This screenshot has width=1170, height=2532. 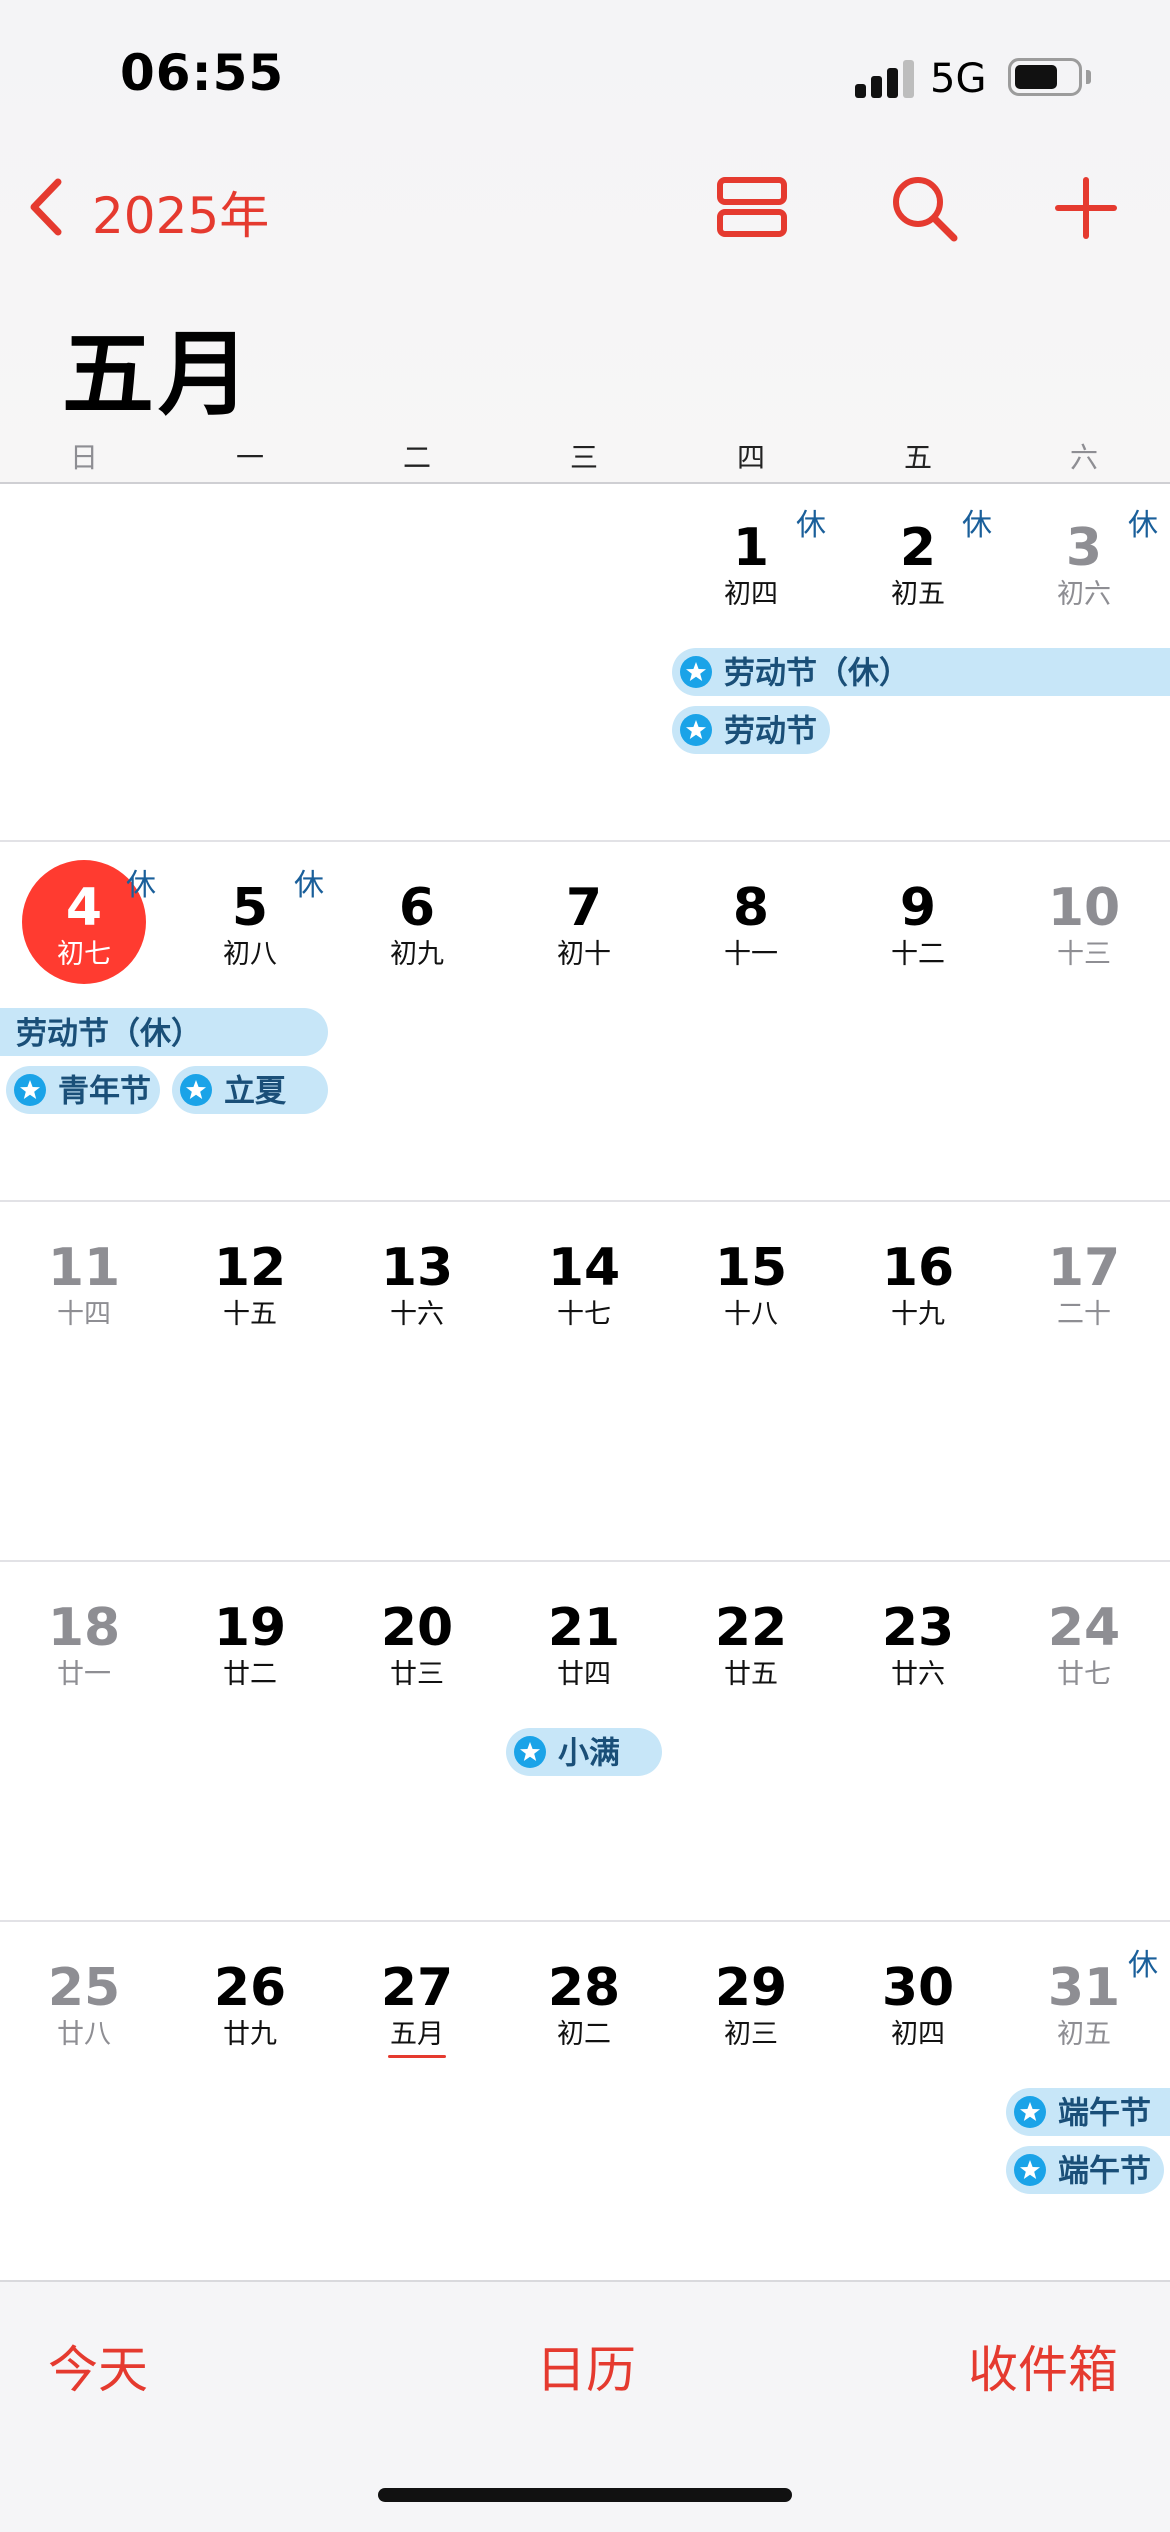 I want to click on lunar-date: 廿六, so click(x=918, y=1674).